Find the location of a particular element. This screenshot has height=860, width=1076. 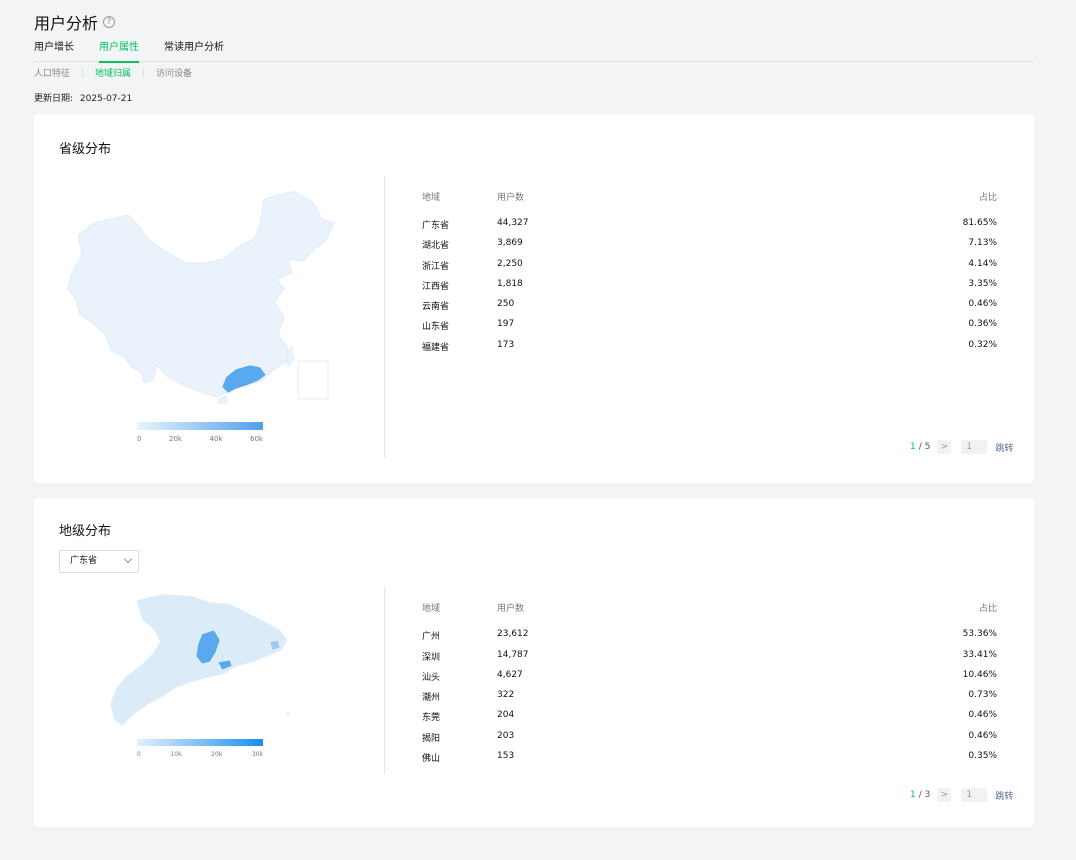

cell-pct: 10.46% is located at coordinates (979, 675).